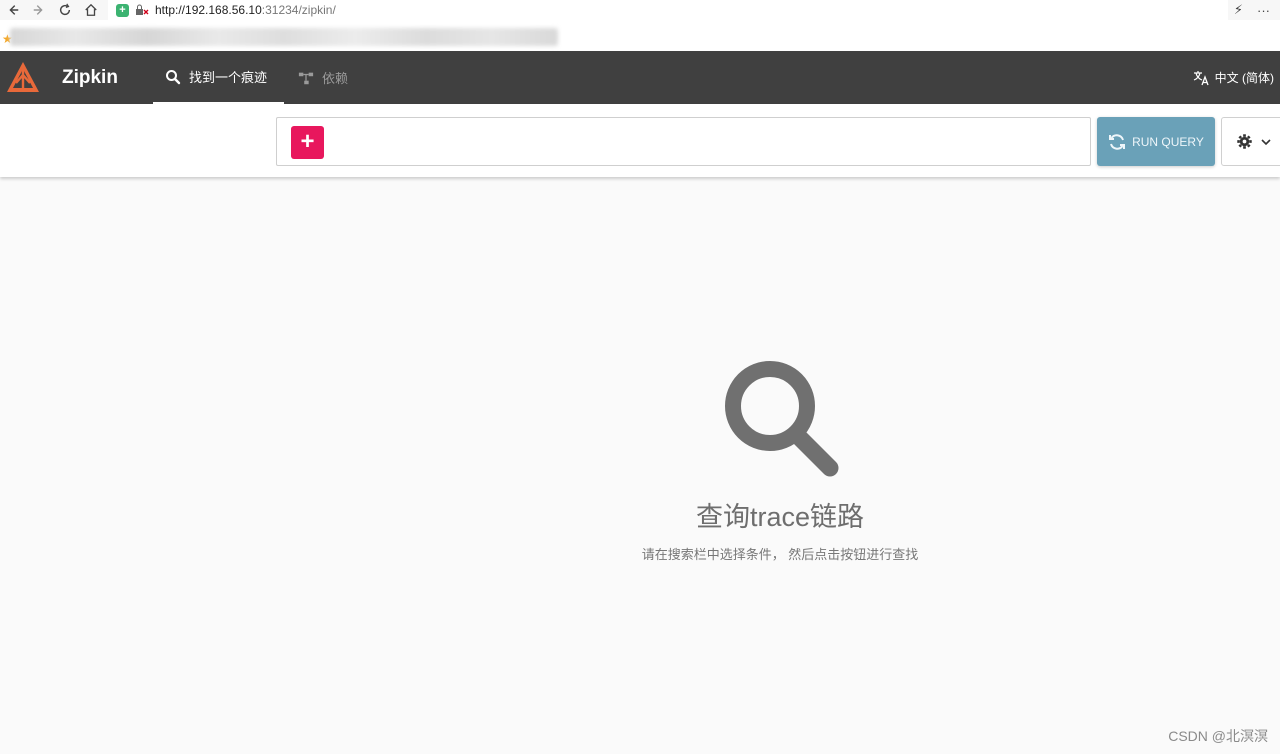  I want to click on language-selector: 中文 (简体), so click(1233, 77).